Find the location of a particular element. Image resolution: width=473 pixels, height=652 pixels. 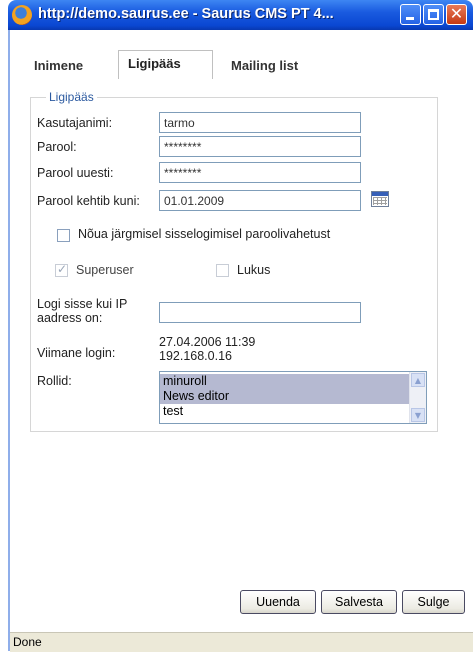

close-window-button: ✕ is located at coordinates (456, 14).